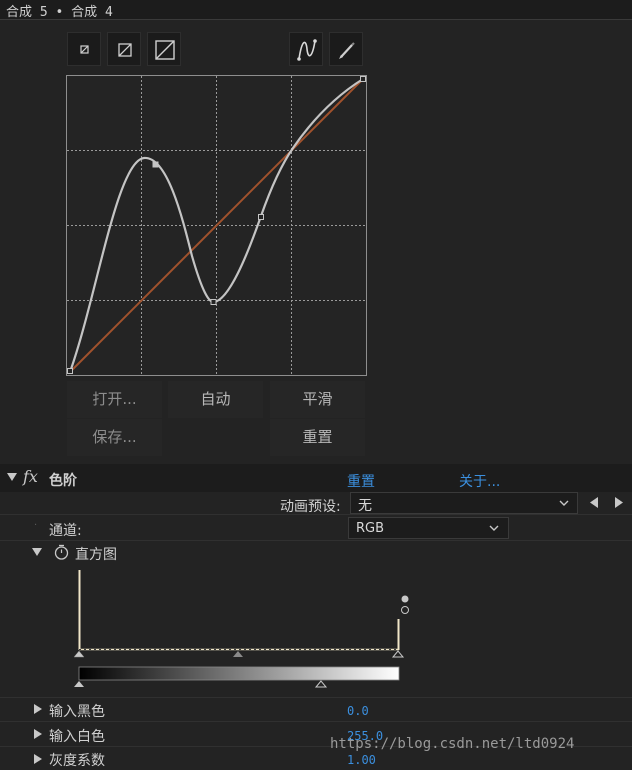  I want to click on expand-triangle-icon, so click(12, 477).